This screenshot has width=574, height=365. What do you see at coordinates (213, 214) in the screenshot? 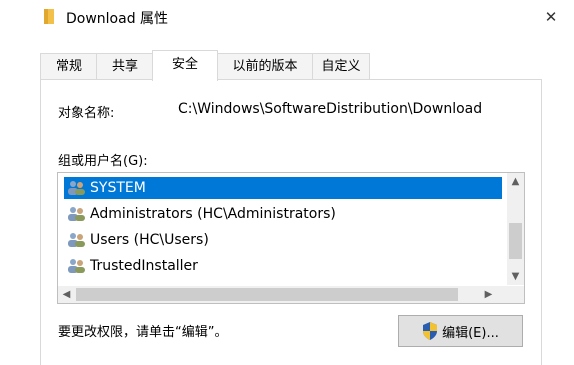
I see `list-item-label: Administrators (HC\Administrators)` at bounding box center [213, 214].